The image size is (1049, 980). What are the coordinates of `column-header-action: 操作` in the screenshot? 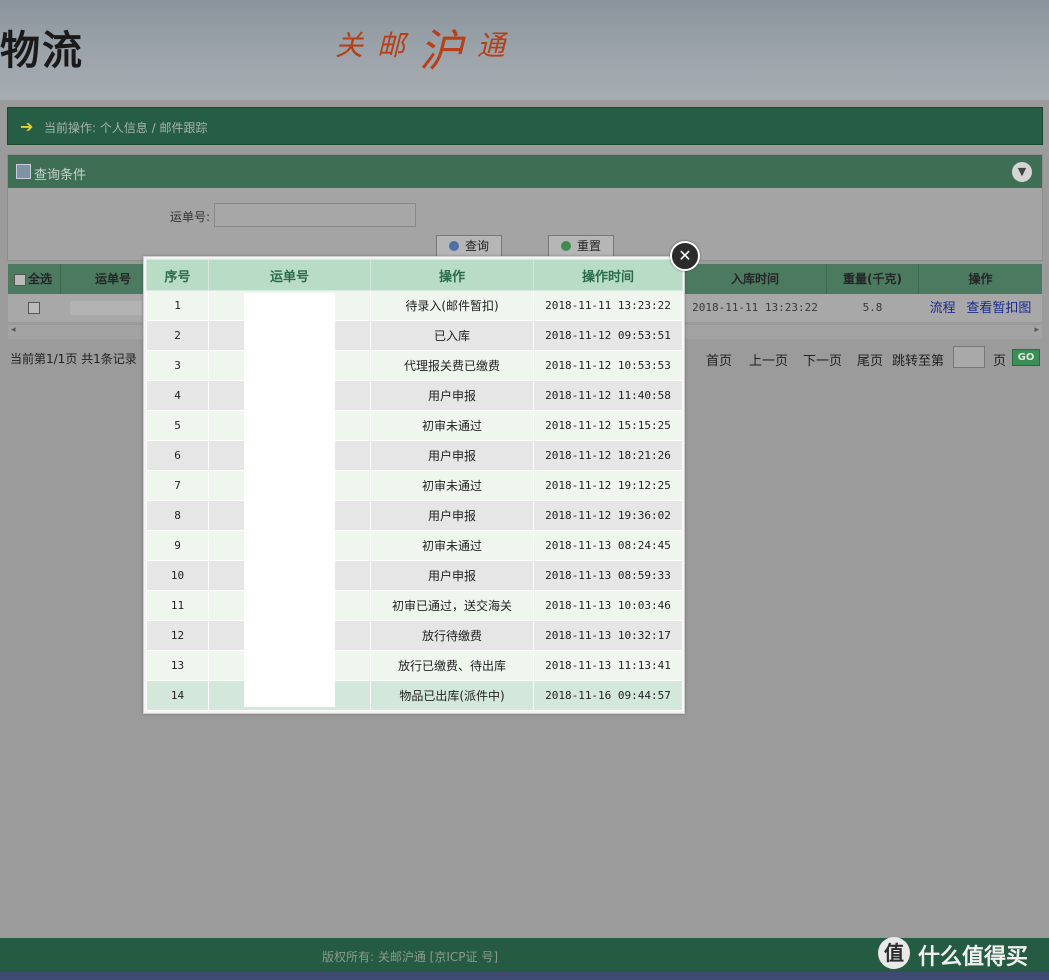 It's located at (980, 279).